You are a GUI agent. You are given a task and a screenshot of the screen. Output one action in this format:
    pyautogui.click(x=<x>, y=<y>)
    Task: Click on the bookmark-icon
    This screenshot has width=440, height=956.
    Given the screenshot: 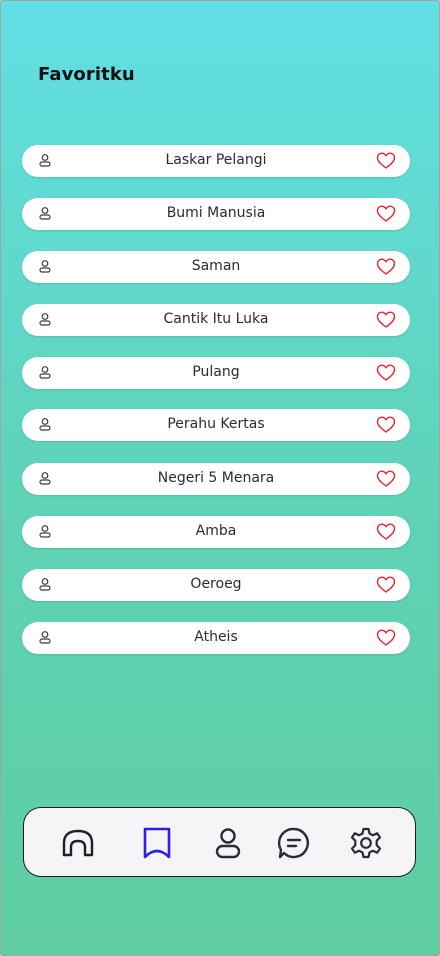 What is the action you would take?
    pyautogui.click(x=157, y=843)
    